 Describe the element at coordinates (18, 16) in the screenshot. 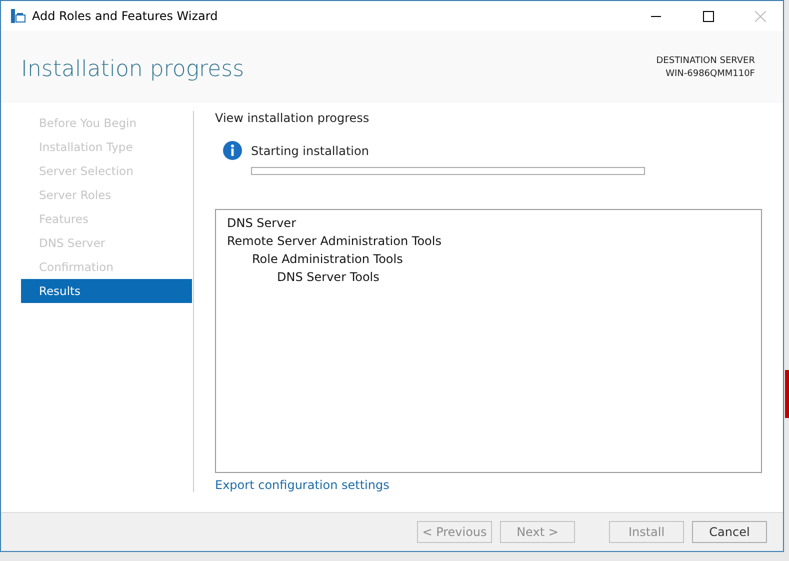

I see `wizard-icon` at that location.